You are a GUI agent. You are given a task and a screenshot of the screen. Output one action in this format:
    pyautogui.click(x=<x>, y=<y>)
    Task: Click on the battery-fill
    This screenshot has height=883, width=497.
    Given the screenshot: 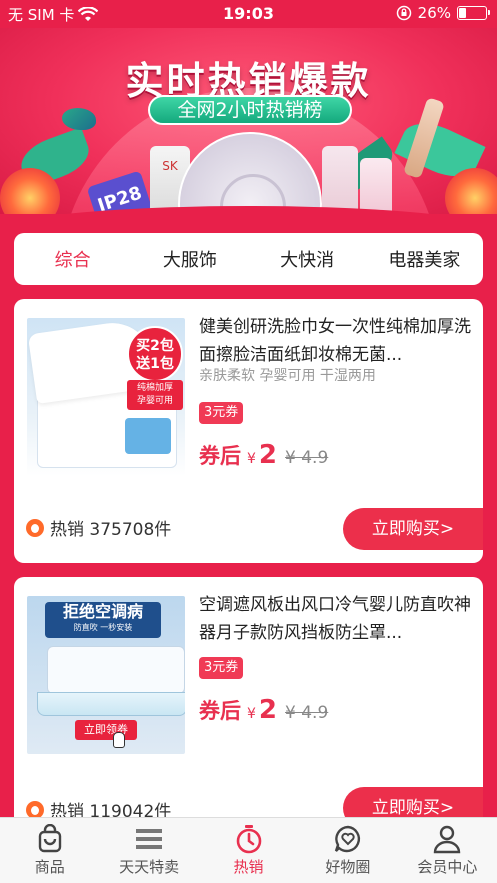 What is the action you would take?
    pyautogui.click(x=462, y=13)
    